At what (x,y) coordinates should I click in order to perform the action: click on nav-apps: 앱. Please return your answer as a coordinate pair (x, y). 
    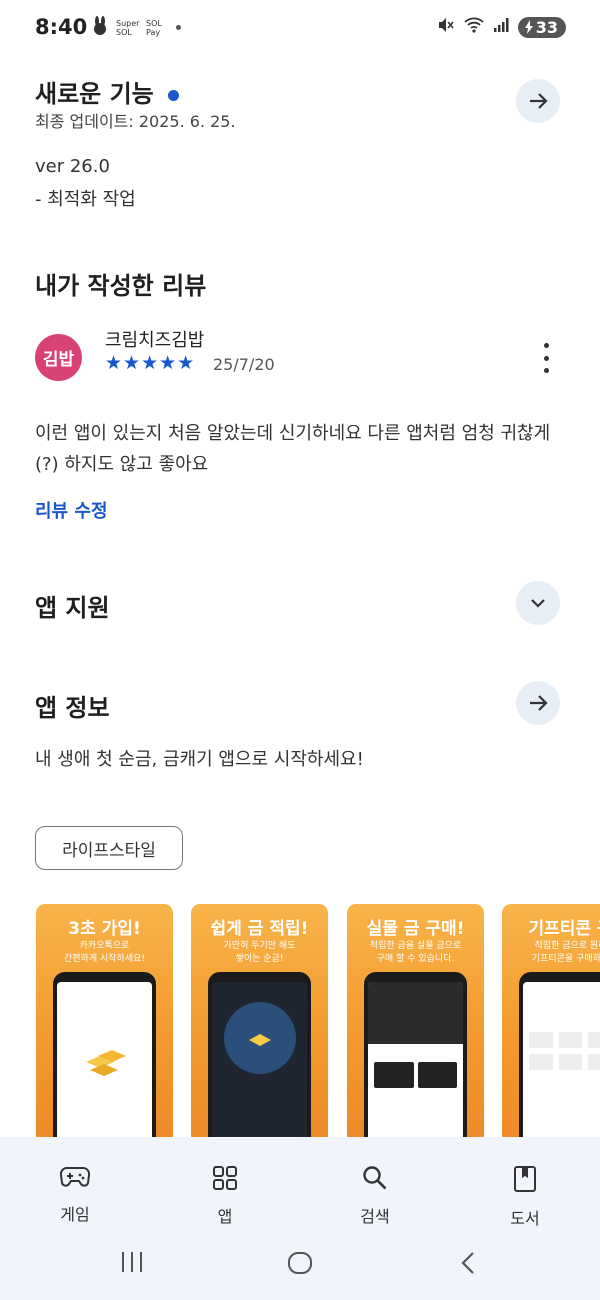
    Looking at the image, I should click on (225, 1196).